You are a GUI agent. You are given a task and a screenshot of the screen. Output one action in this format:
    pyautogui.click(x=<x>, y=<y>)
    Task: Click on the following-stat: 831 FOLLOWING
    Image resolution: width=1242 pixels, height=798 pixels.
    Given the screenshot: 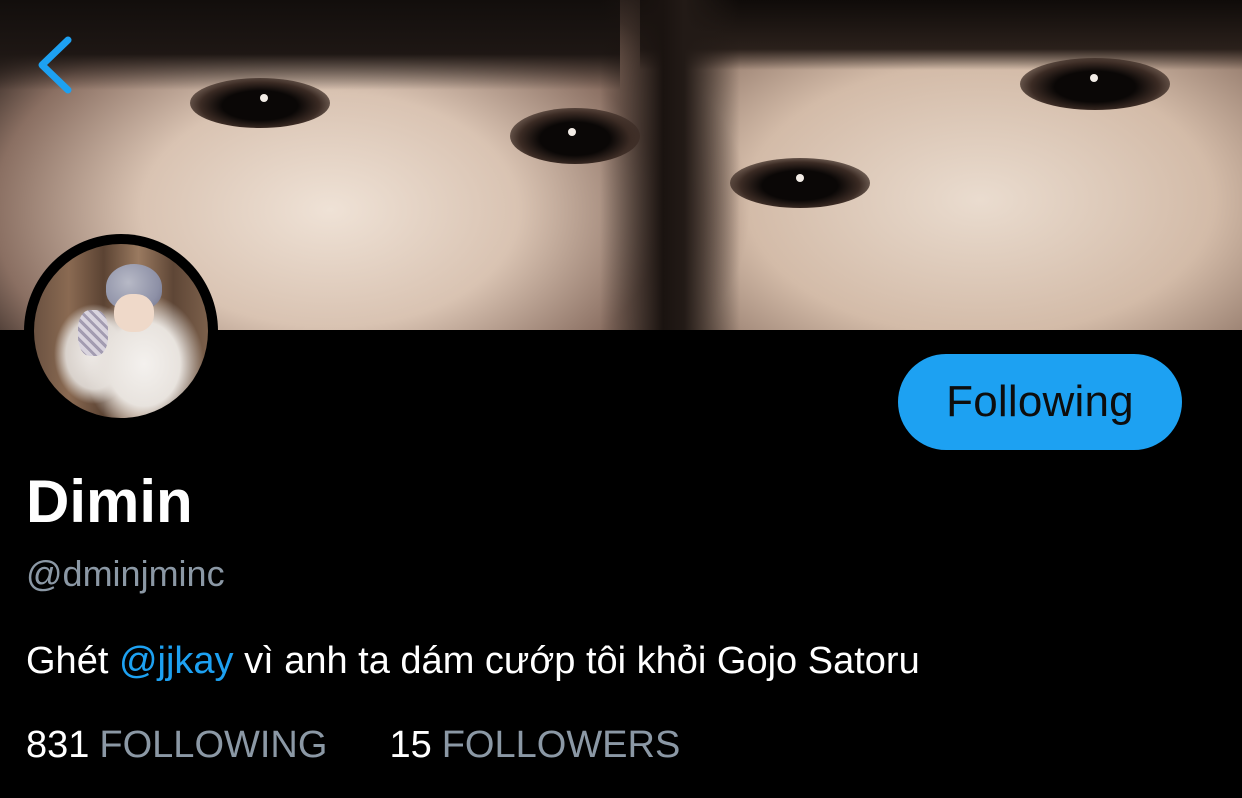 What is the action you would take?
    pyautogui.click(x=176, y=745)
    